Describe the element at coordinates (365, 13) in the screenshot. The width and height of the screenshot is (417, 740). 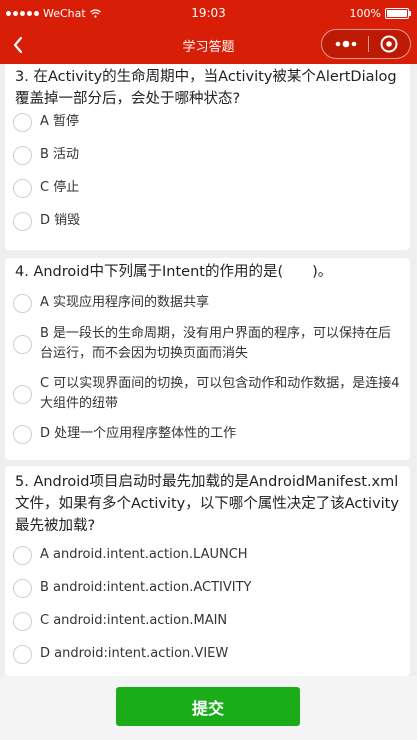
I see `battery-percent: 100%` at that location.